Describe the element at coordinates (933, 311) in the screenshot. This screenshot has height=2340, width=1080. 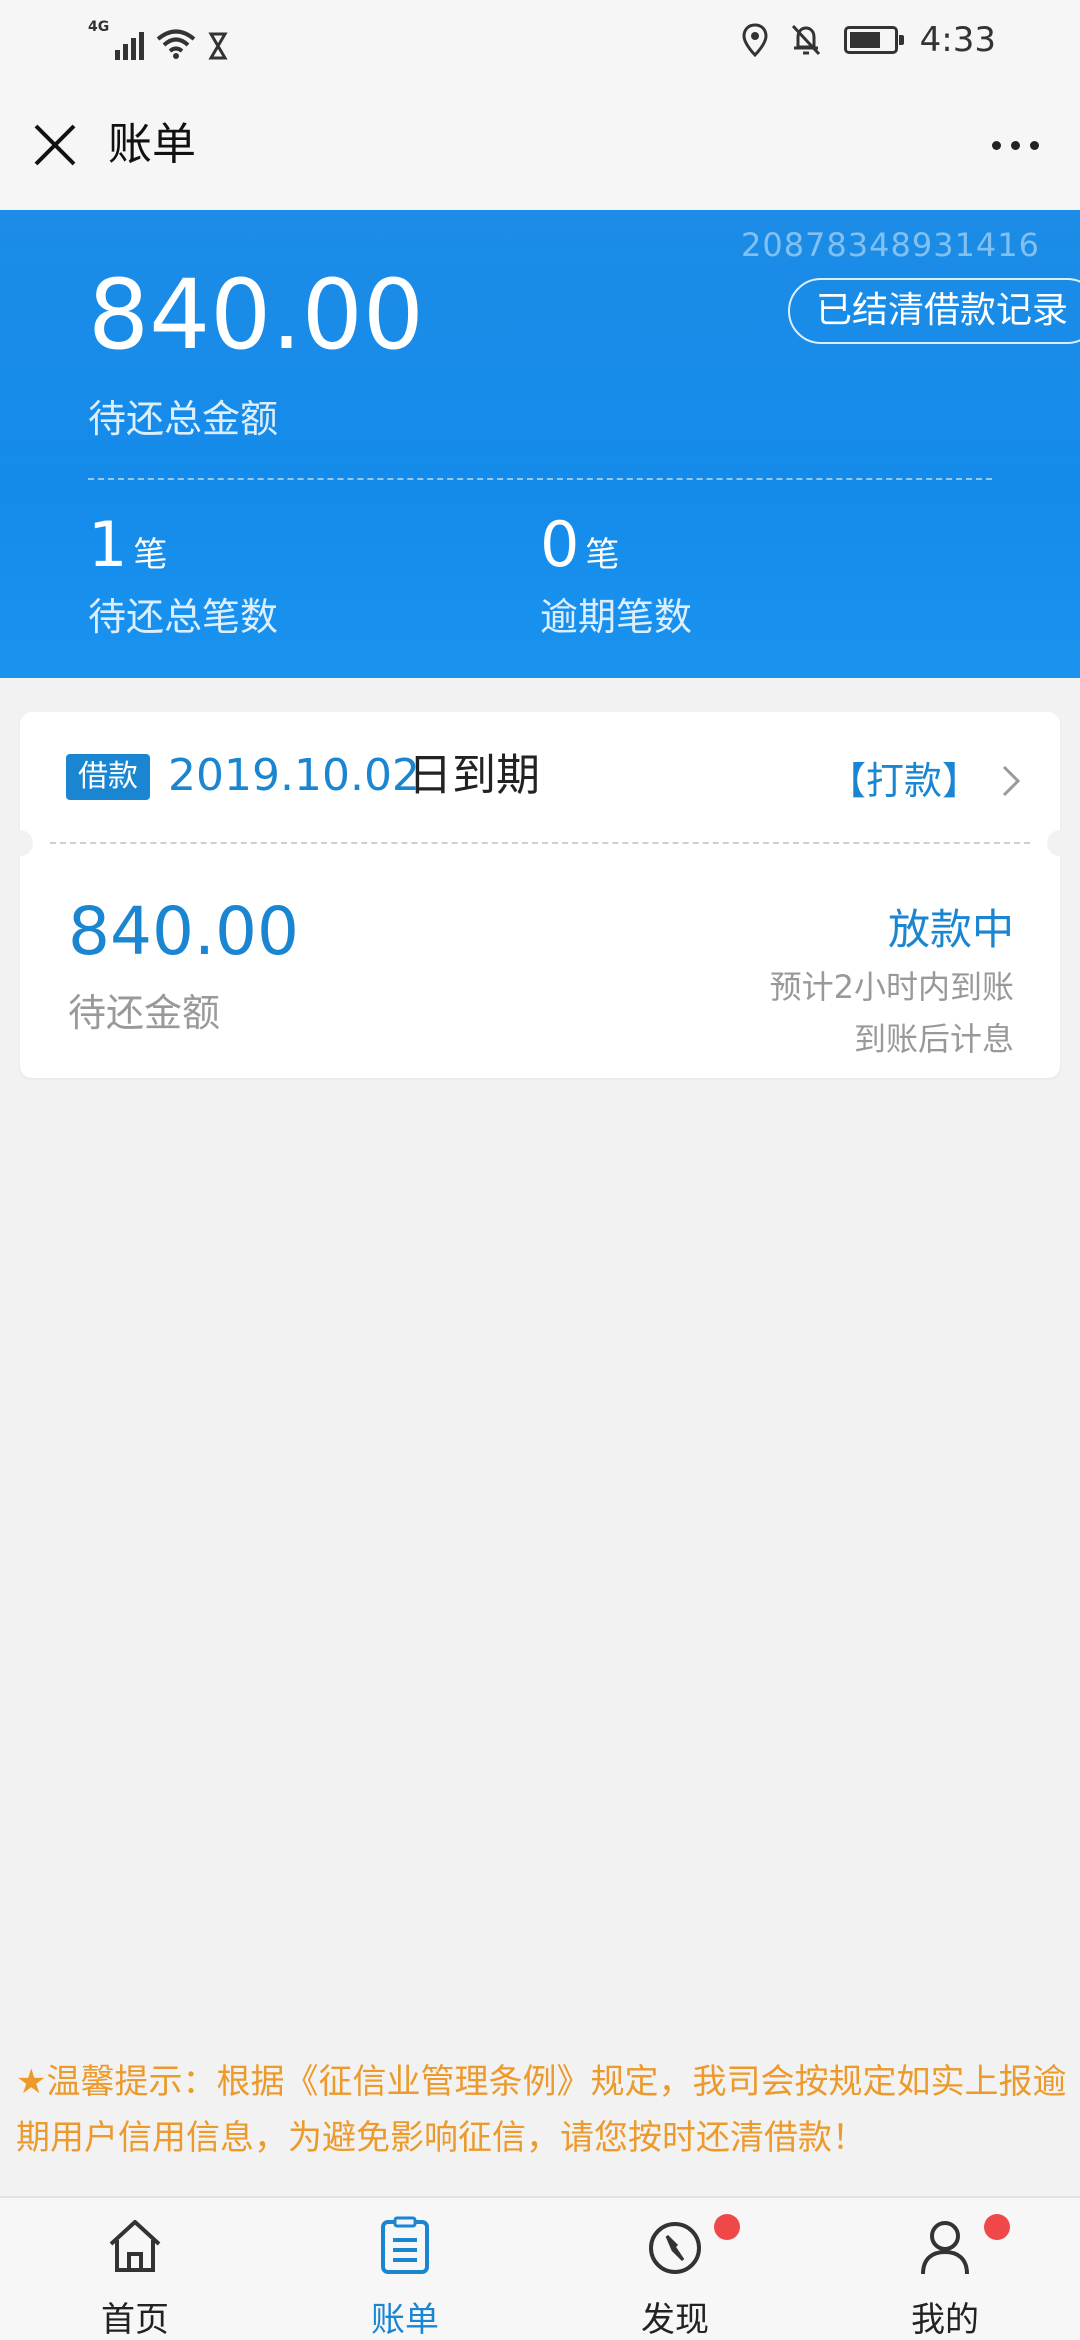
I see `settled-history-button: 已结清借款记录` at that location.